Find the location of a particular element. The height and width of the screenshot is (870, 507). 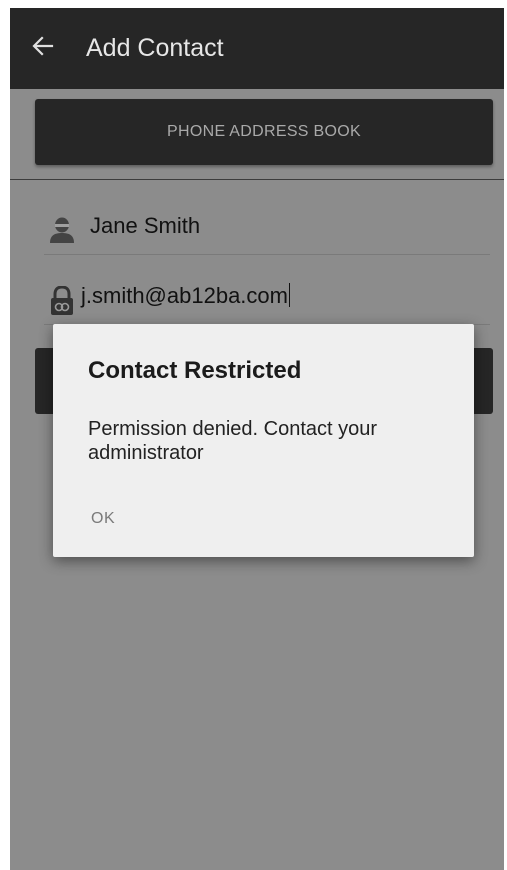

action-bar: PHONE ADDRESS BOOK is located at coordinates (257, 134).